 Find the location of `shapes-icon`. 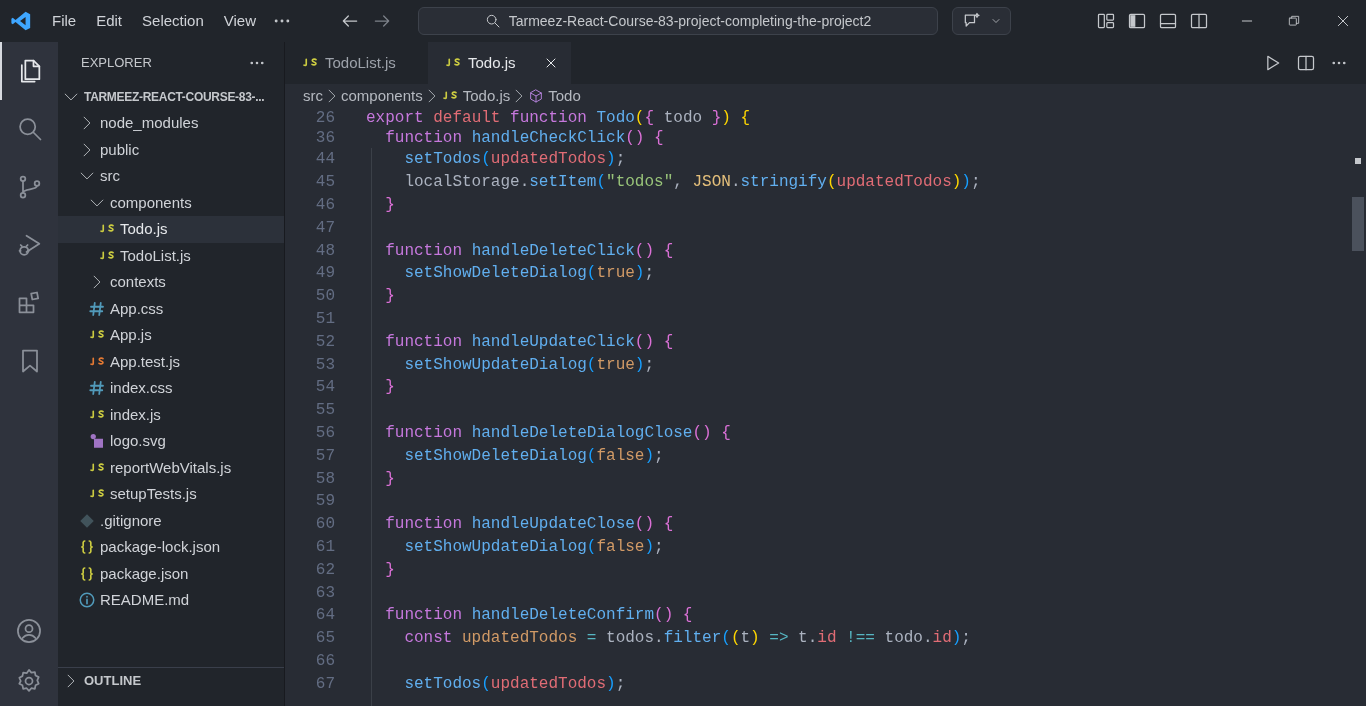

shapes-icon is located at coordinates (97, 441).